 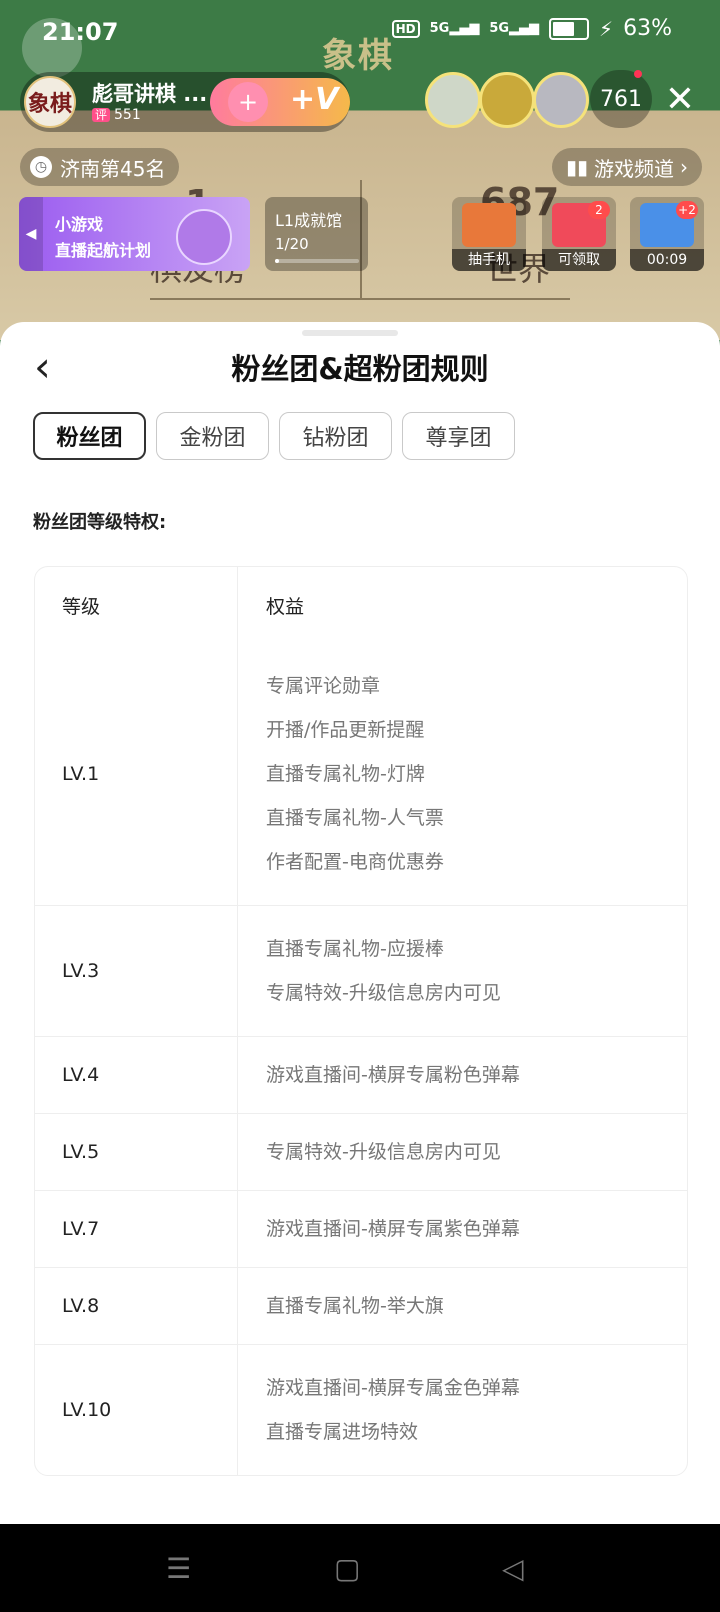 I want to click on level-cell: LV.3, so click(x=136, y=971).